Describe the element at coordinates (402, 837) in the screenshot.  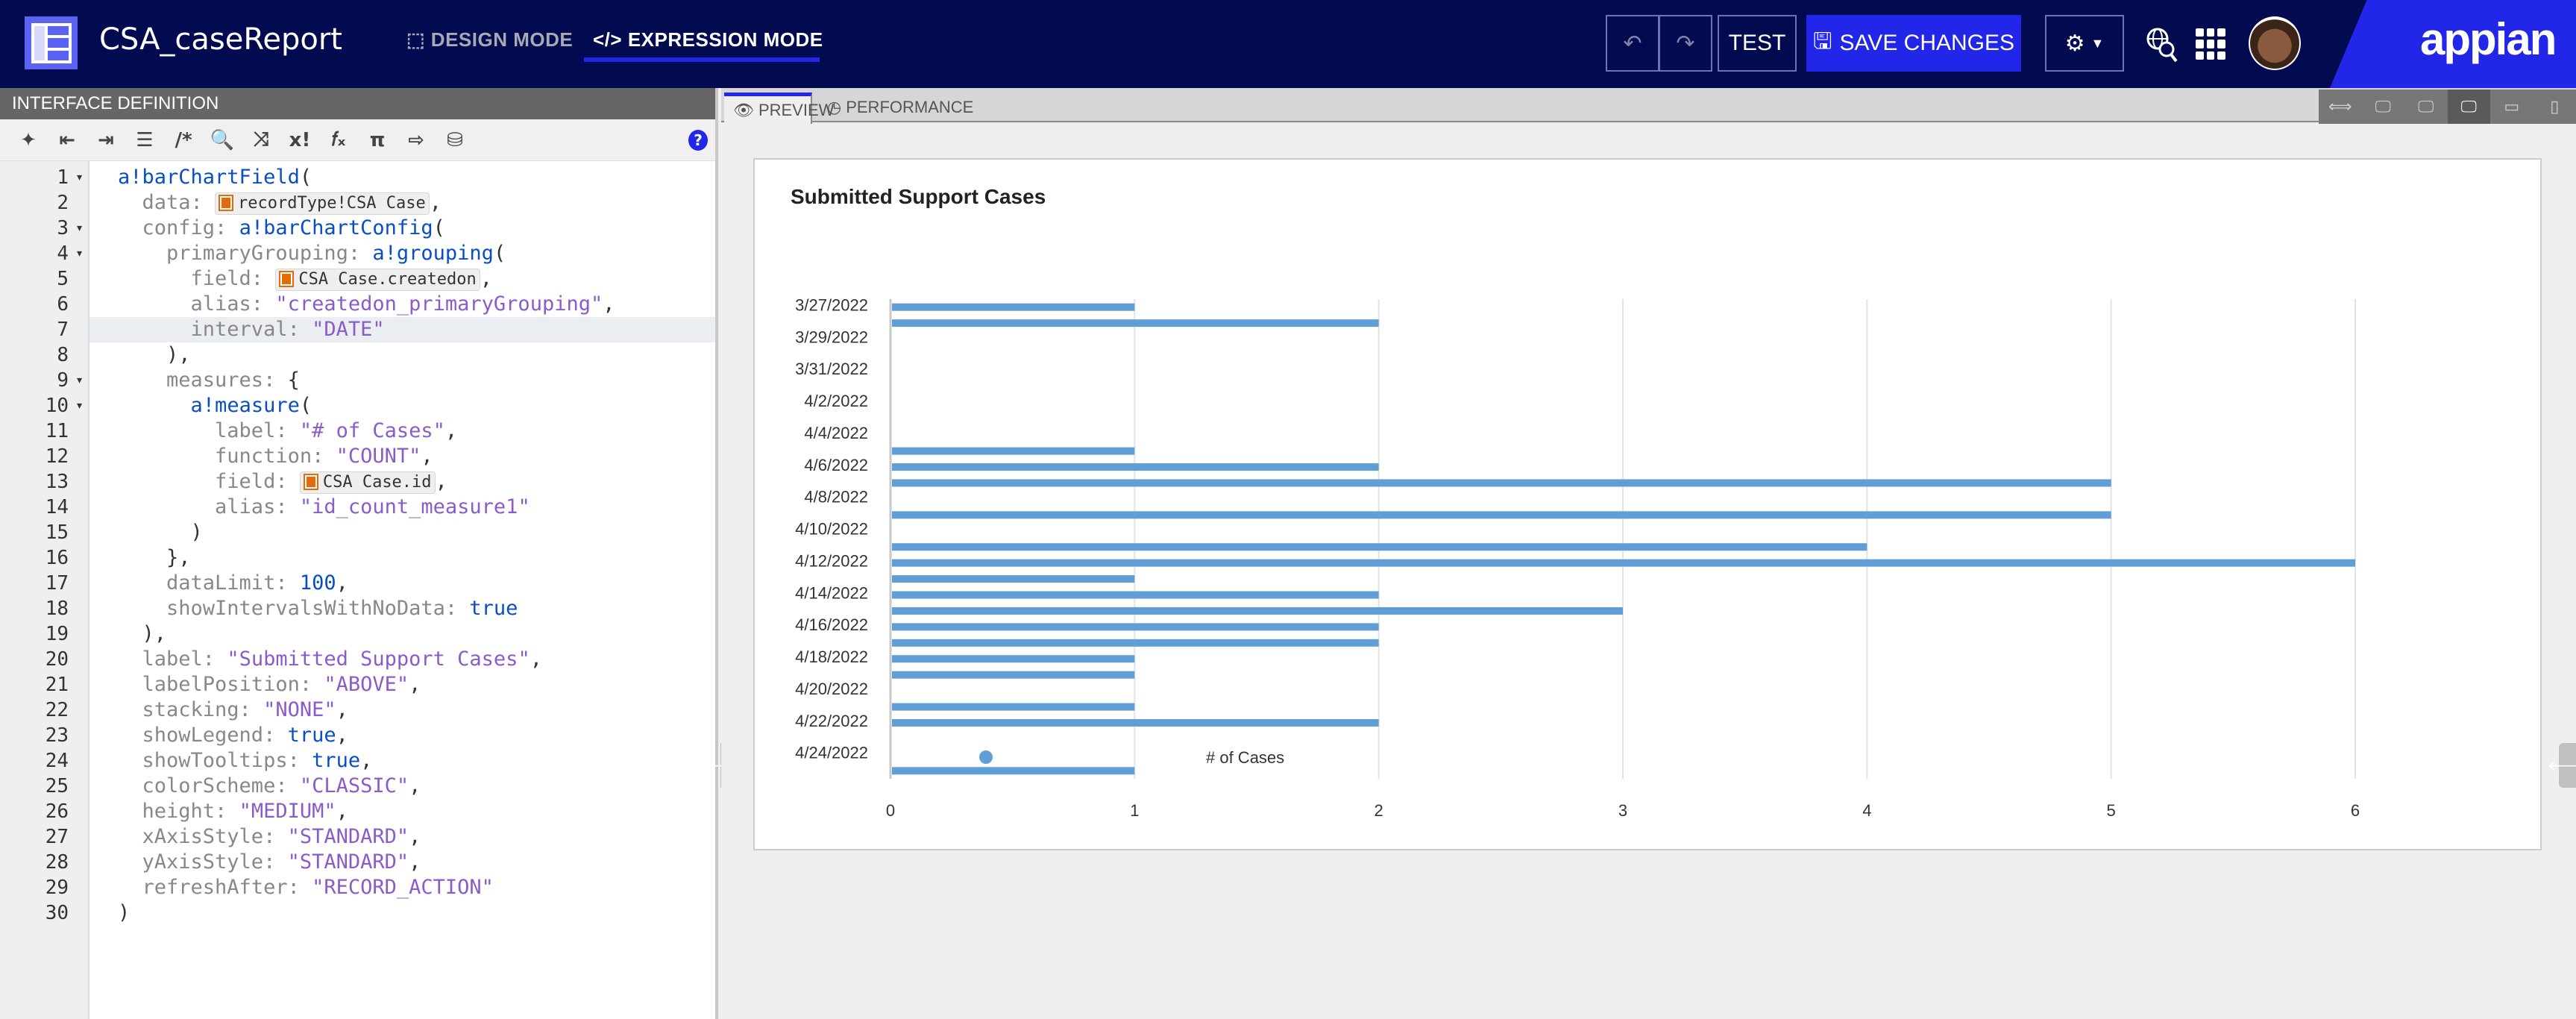
I see `code-line: xAxisStyle: "STANDARD",` at that location.